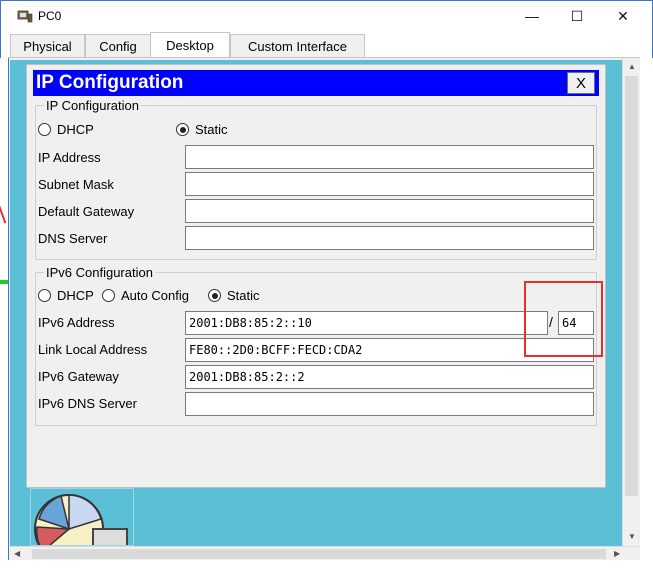 This screenshot has width=653, height=576. I want to click on horizontal-scroll-thumb, so click(319, 554).